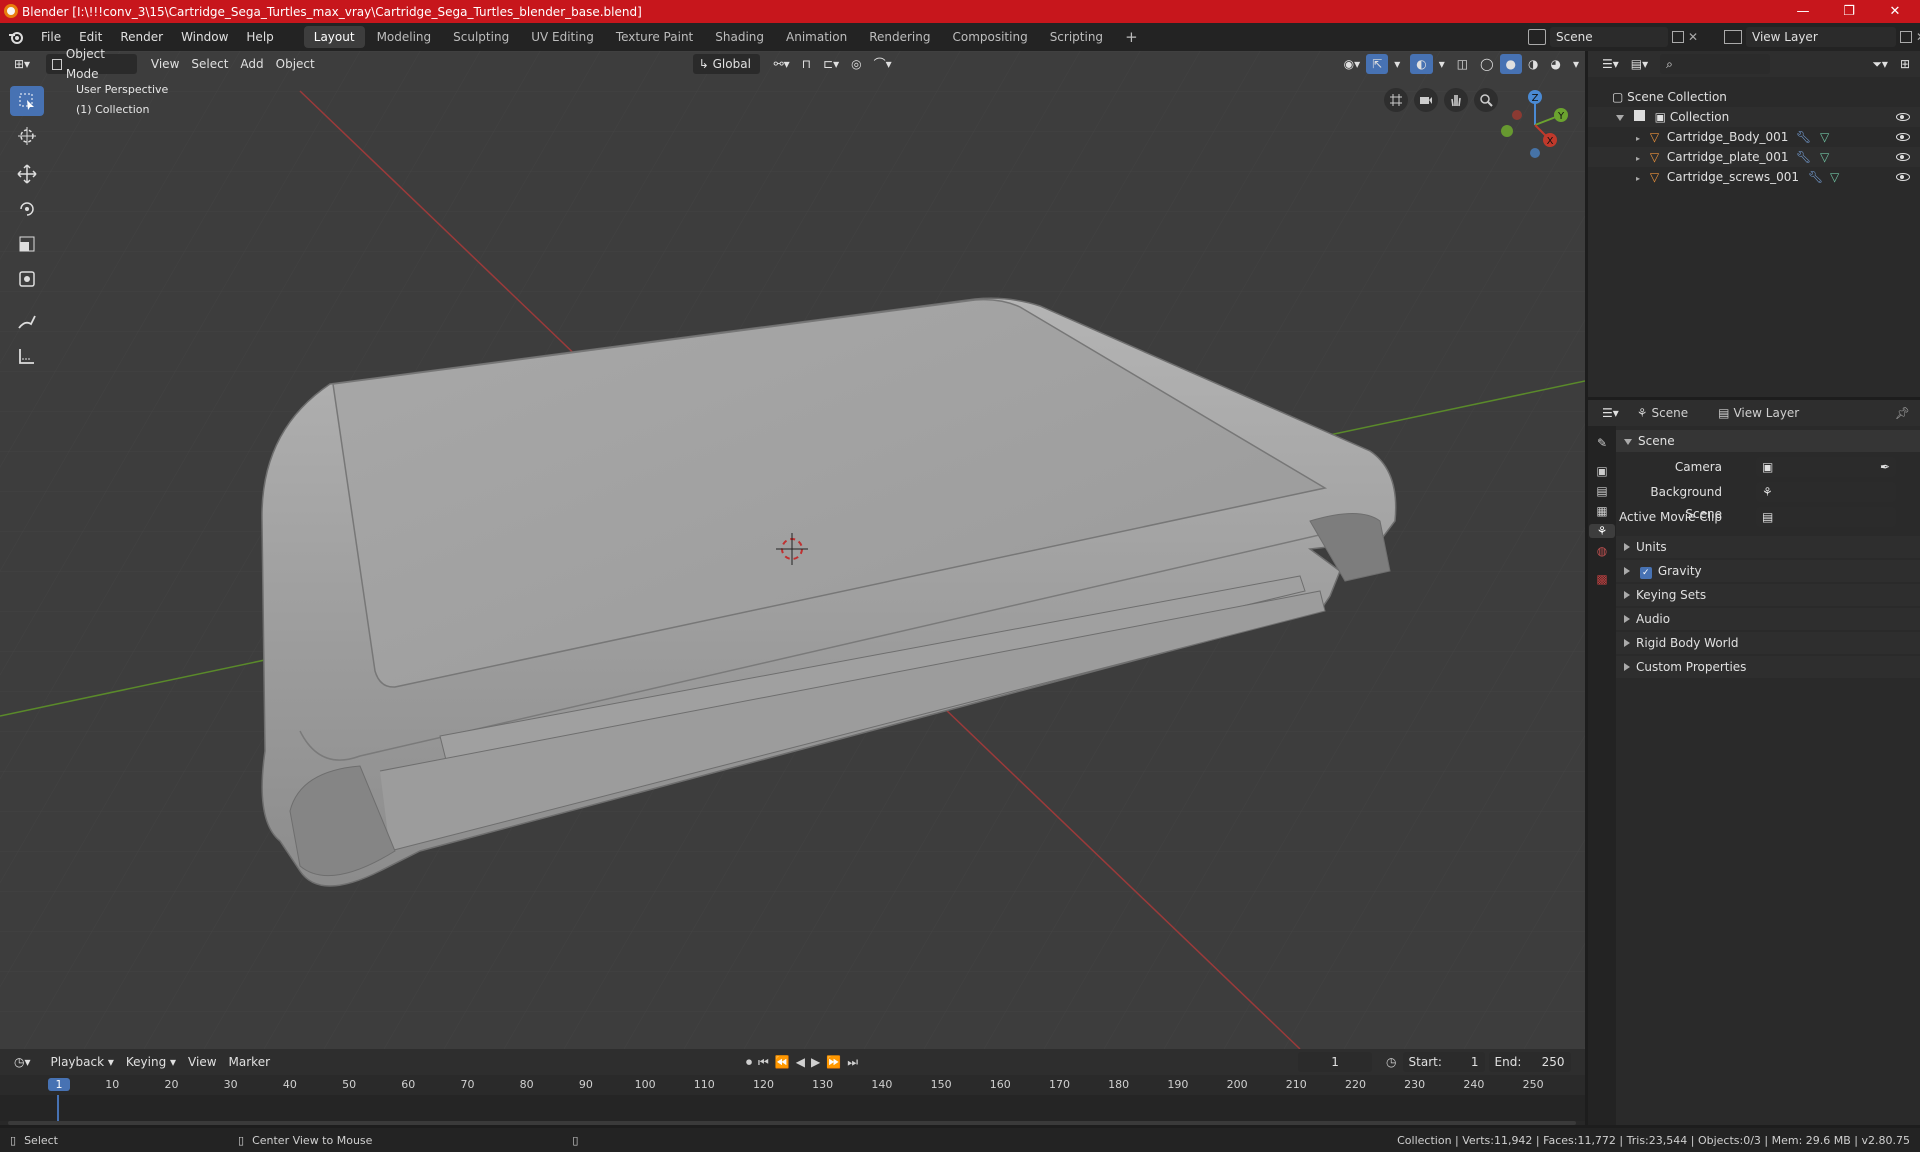  Describe the element at coordinates (1486, 64) in the screenshot. I see `wireframe-shading-icon: ◯` at that location.